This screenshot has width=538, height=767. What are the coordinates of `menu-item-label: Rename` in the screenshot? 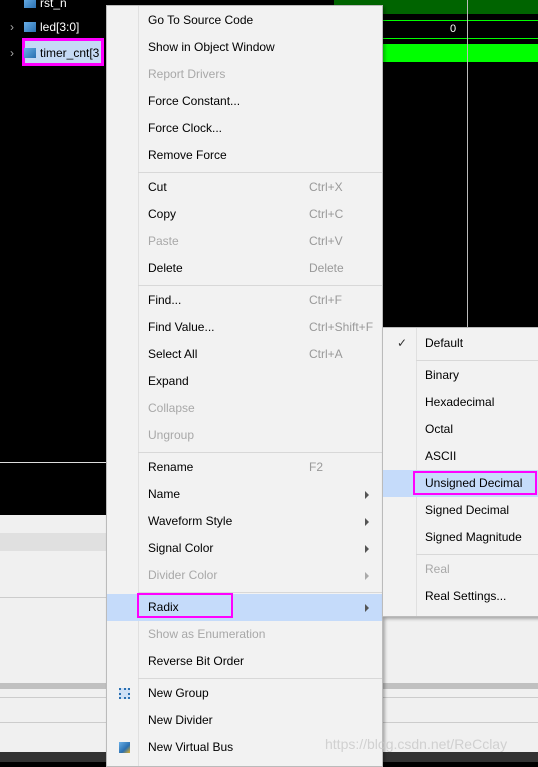 It's located at (171, 467).